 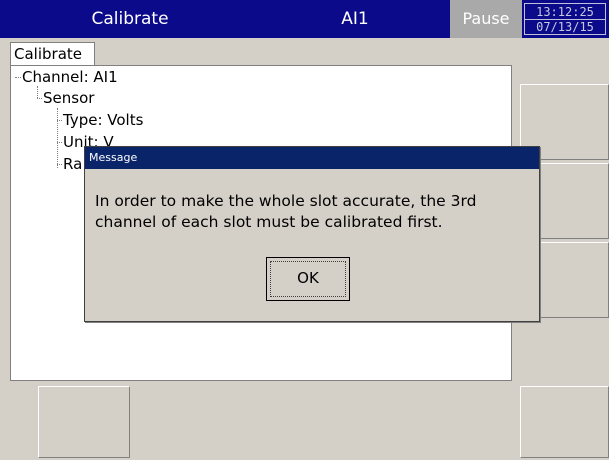 What do you see at coordinates (52, 54) in the screenshot?
I see `tab-calibrate: Calibrate` at bounding box center [52, 54].